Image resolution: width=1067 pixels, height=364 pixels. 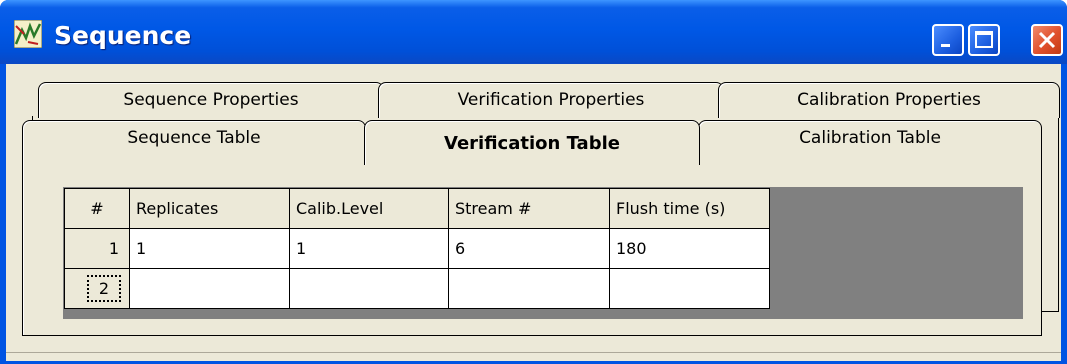 What do you see at coordinates (123, 35) in the screenshot?
I see `window-title: Sequence` at bounding box center [123, 35].